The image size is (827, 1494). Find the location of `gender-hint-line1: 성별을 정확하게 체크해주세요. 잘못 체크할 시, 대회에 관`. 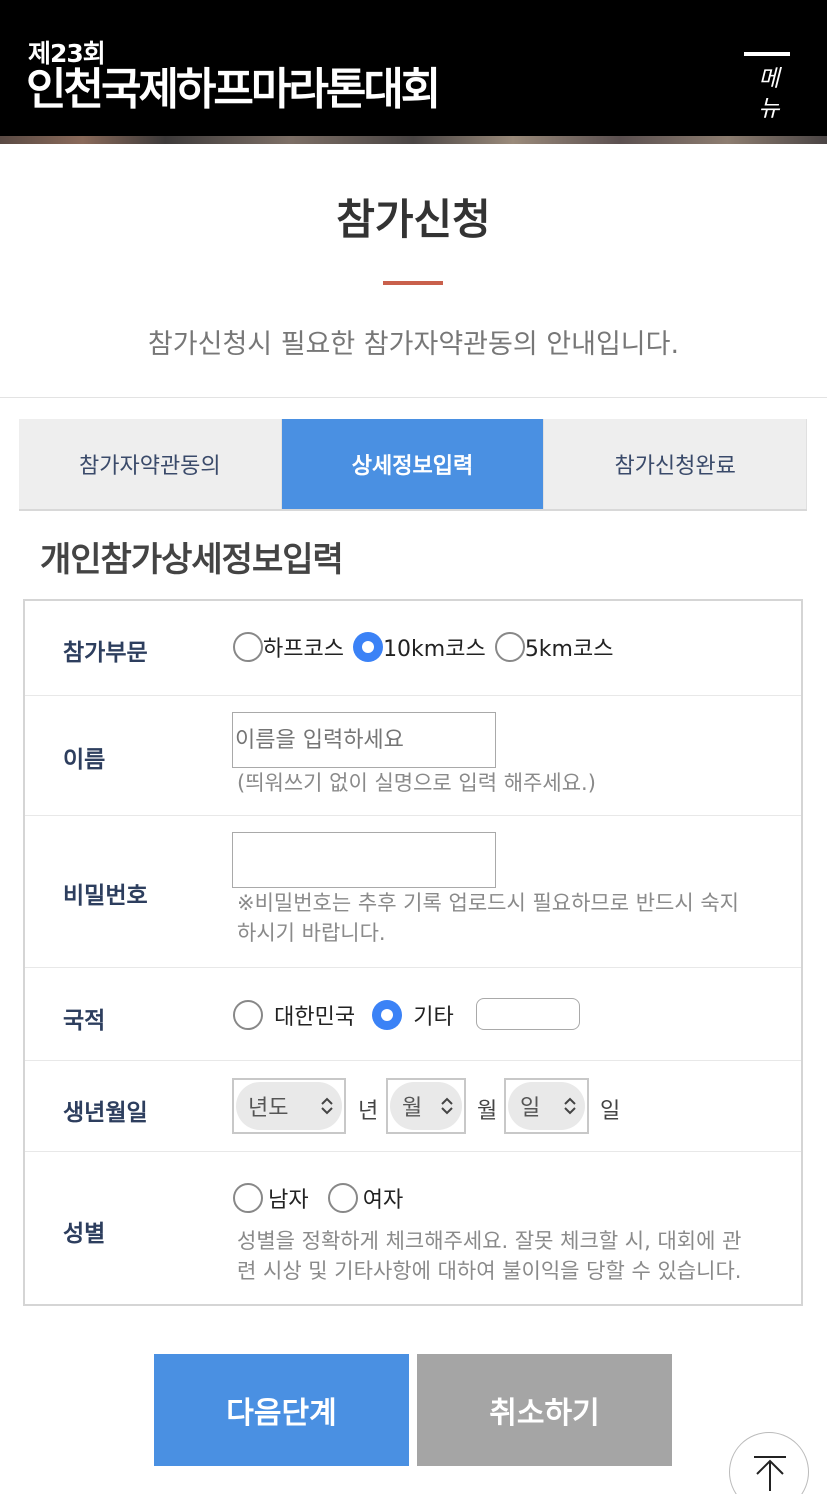

gender-hint-line1: 성별을 정확하게 체크해주세요. 잘못 체크할 시, 대회에 관 is located at coordinates (489, 1241).